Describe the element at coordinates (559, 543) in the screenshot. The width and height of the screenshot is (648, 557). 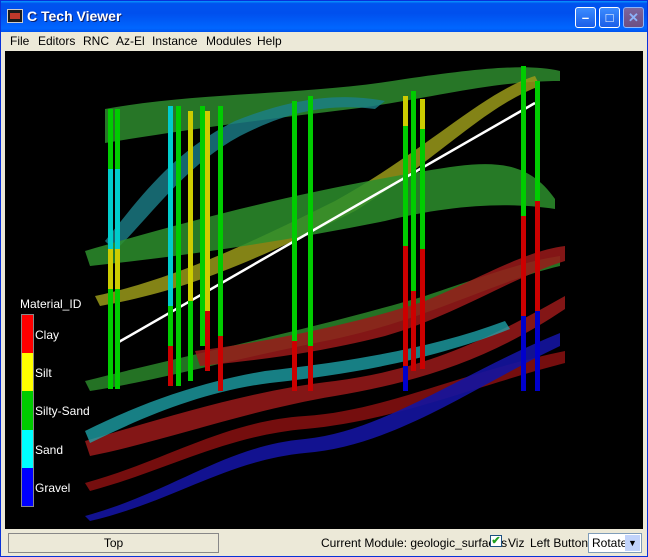
I see `left-button-label: Left Button` at that location.